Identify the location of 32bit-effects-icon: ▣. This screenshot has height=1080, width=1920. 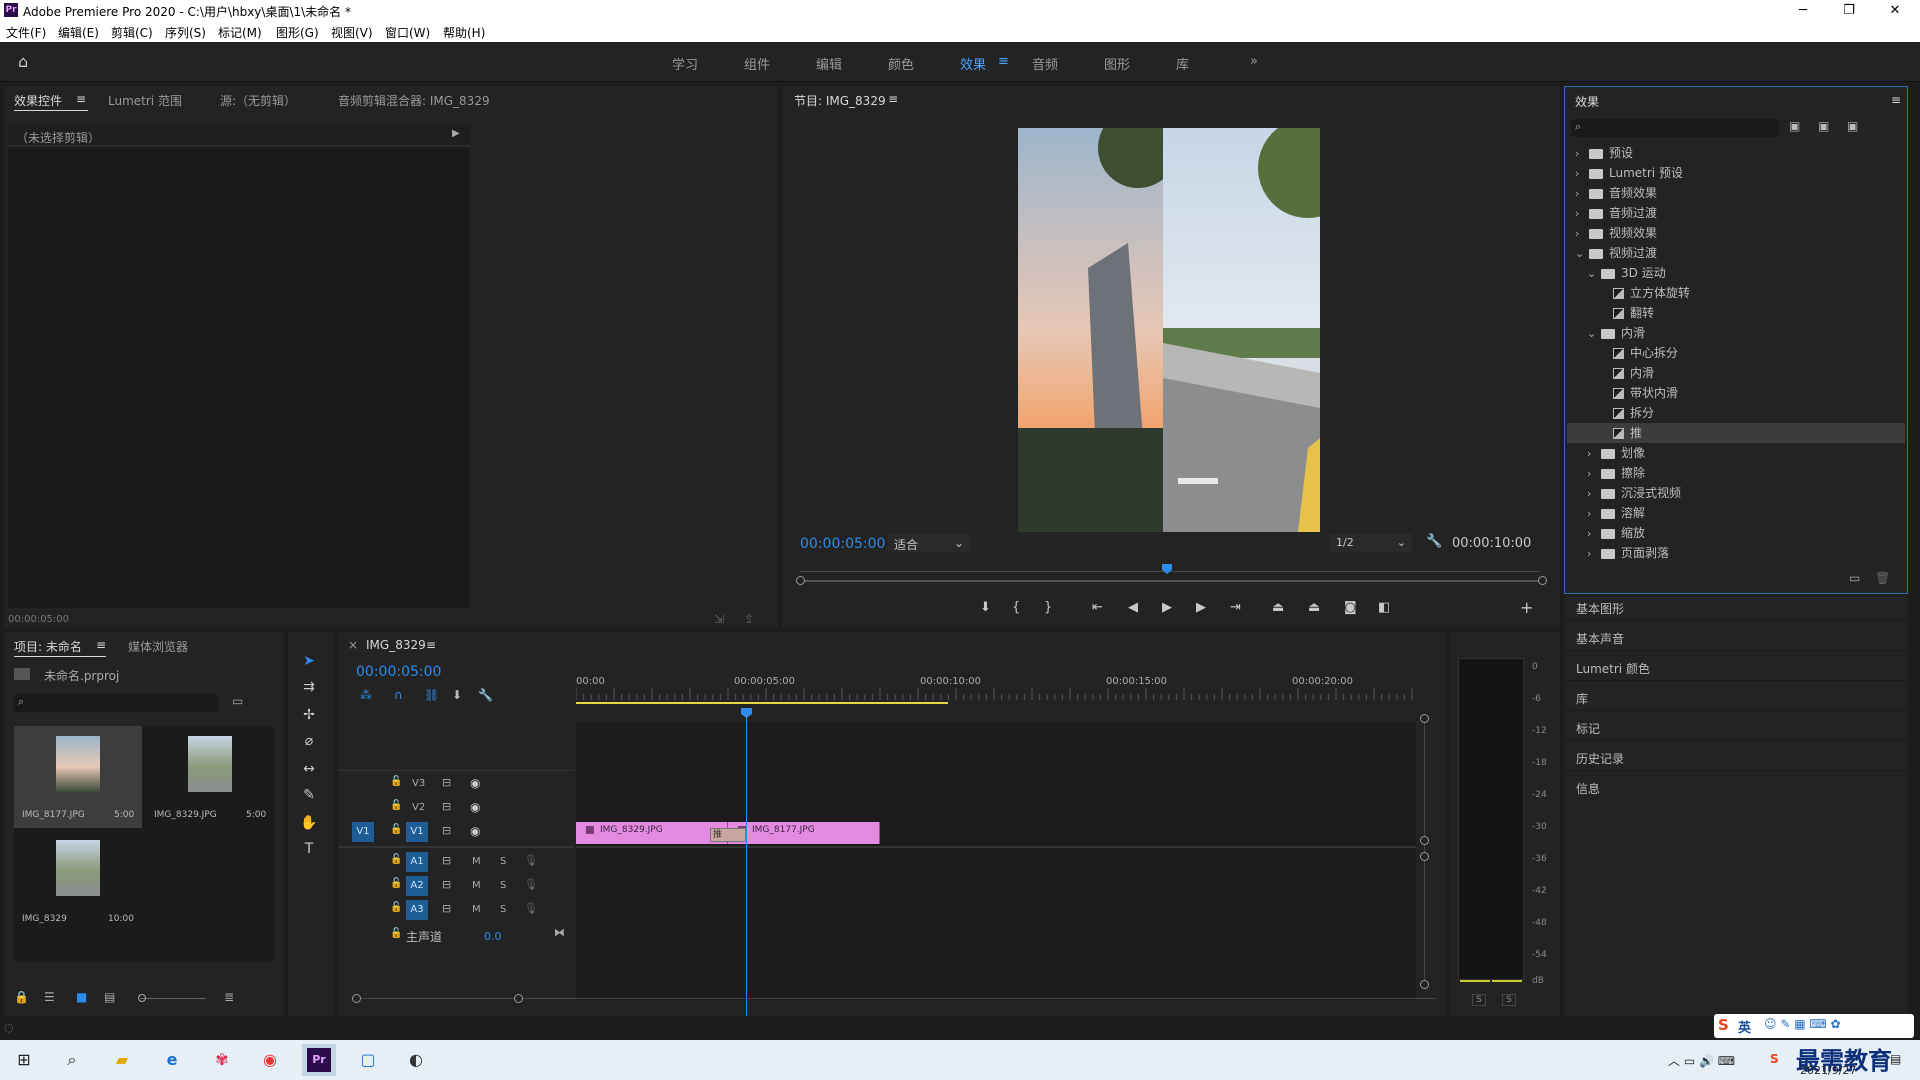
(1823, 126).